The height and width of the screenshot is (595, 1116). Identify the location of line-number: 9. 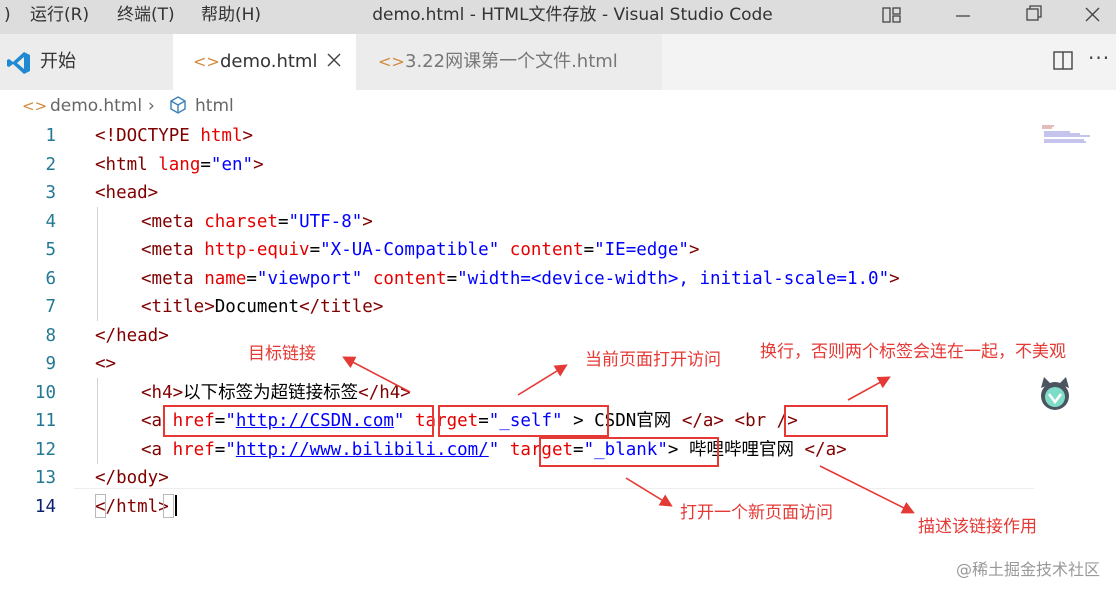
(50, 364).